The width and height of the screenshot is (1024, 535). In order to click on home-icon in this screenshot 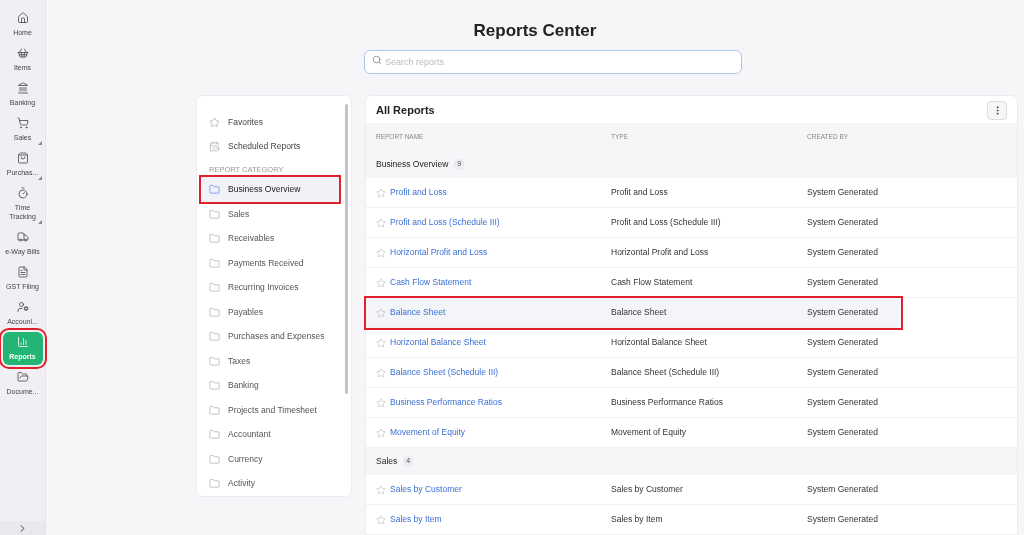, I will do `click(22, 18)`.